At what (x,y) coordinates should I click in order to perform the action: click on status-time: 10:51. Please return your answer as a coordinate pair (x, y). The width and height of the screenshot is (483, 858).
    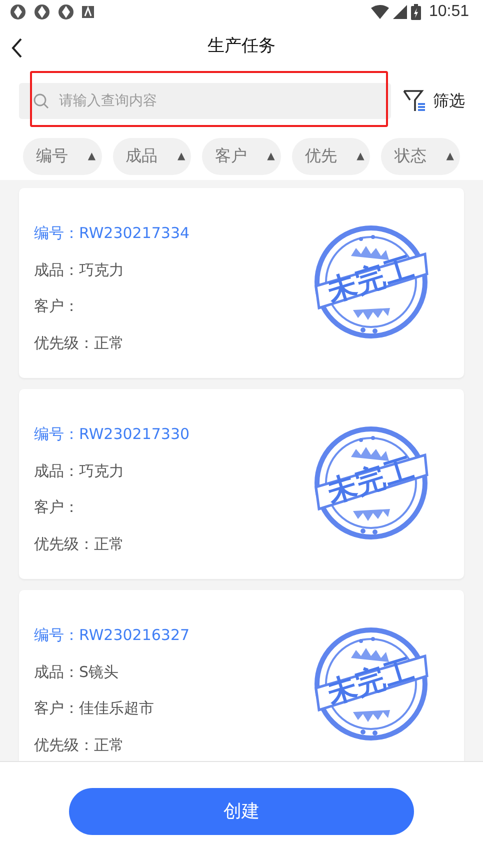
    Looking at the image, I should click on (448, 12).